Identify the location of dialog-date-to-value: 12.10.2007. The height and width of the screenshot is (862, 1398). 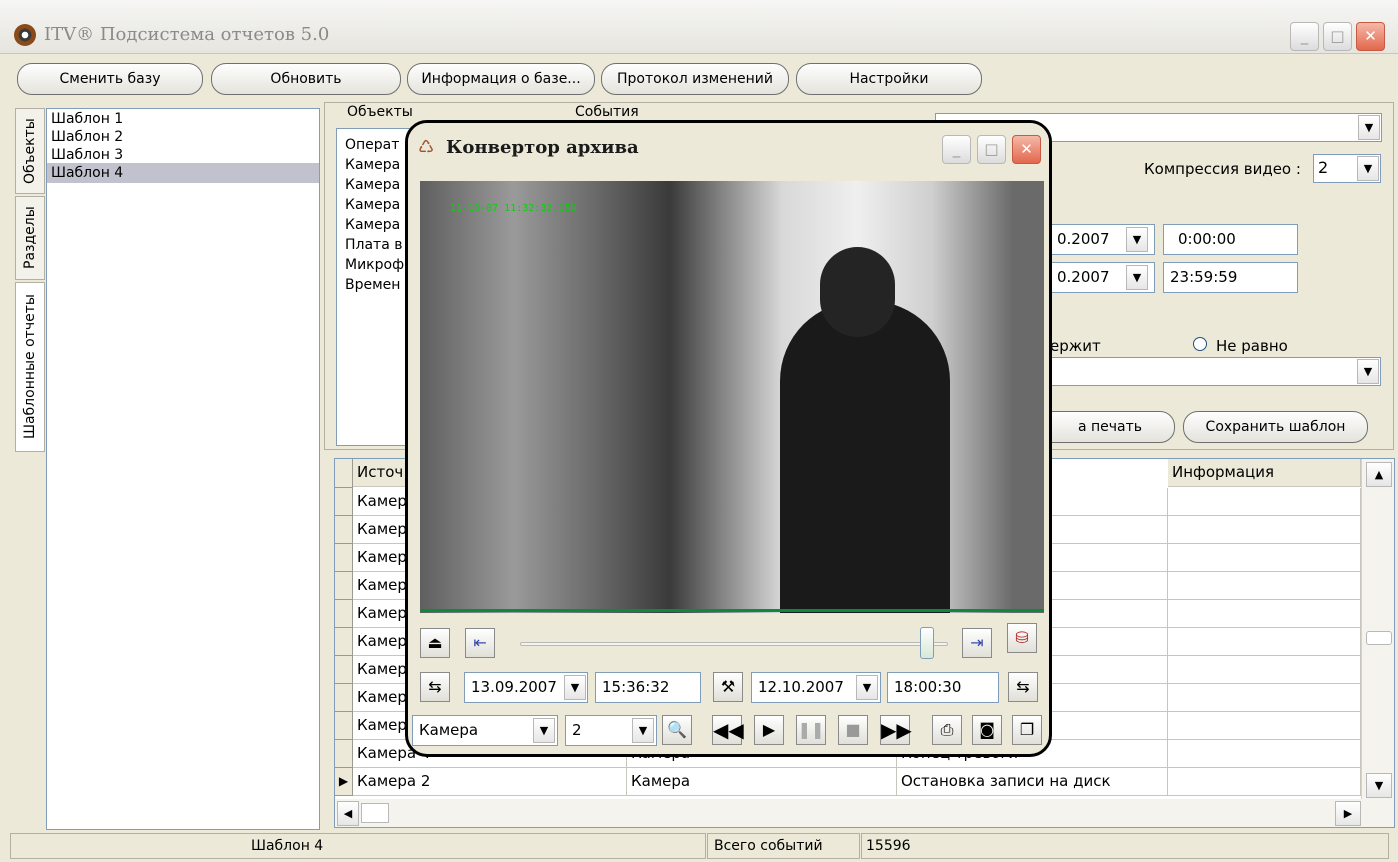
(801, 687).